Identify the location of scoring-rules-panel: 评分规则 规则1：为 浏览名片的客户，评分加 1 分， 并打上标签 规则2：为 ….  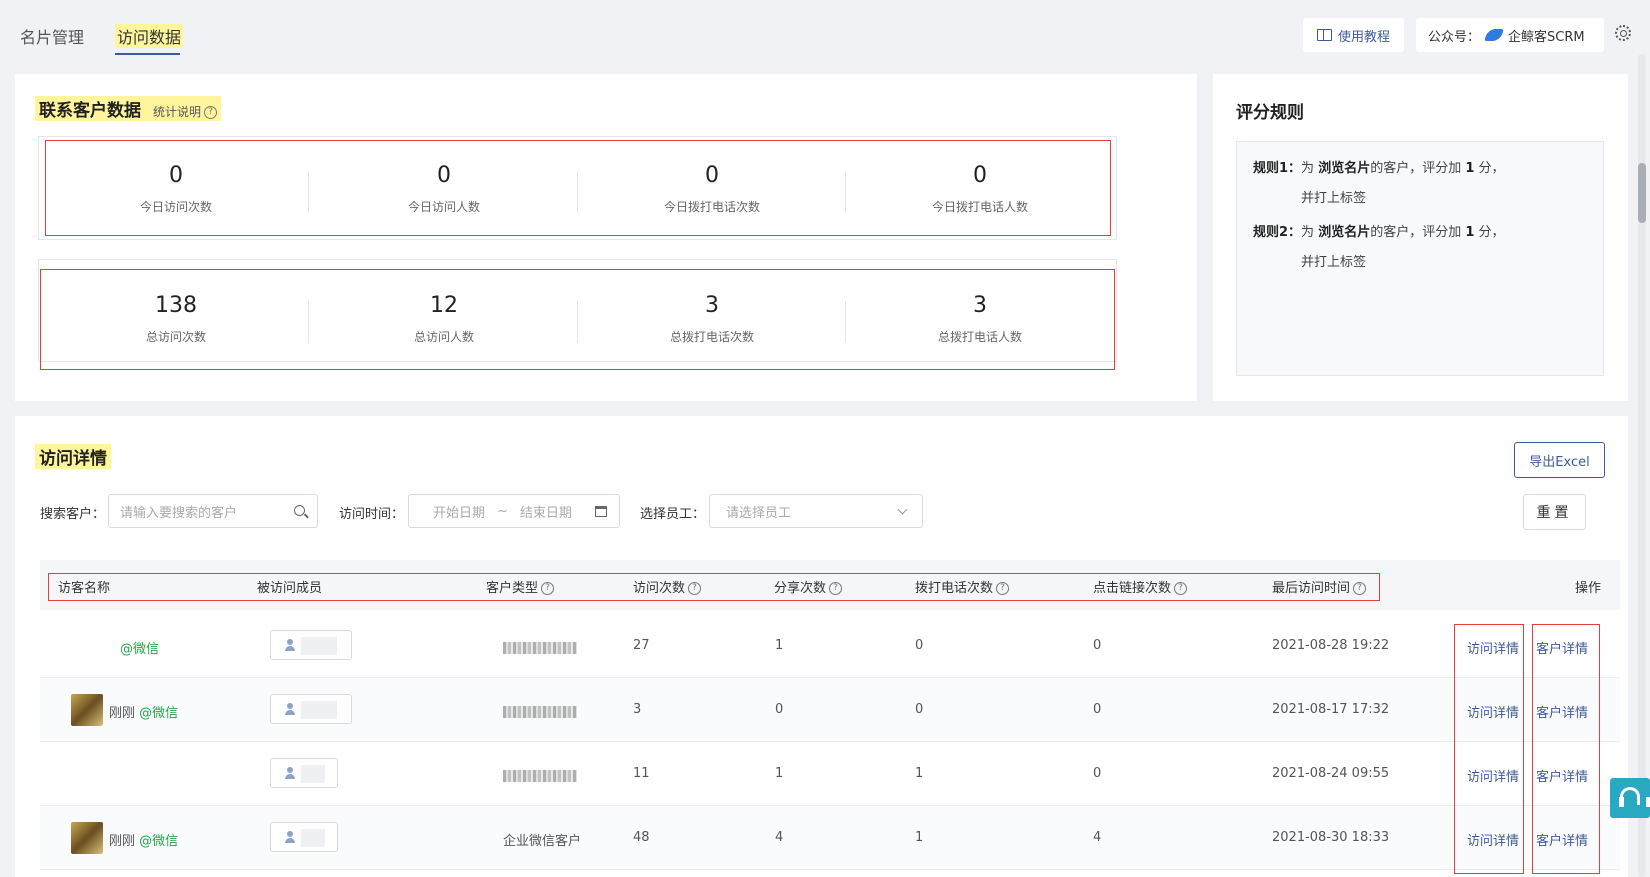
(1420, 237).